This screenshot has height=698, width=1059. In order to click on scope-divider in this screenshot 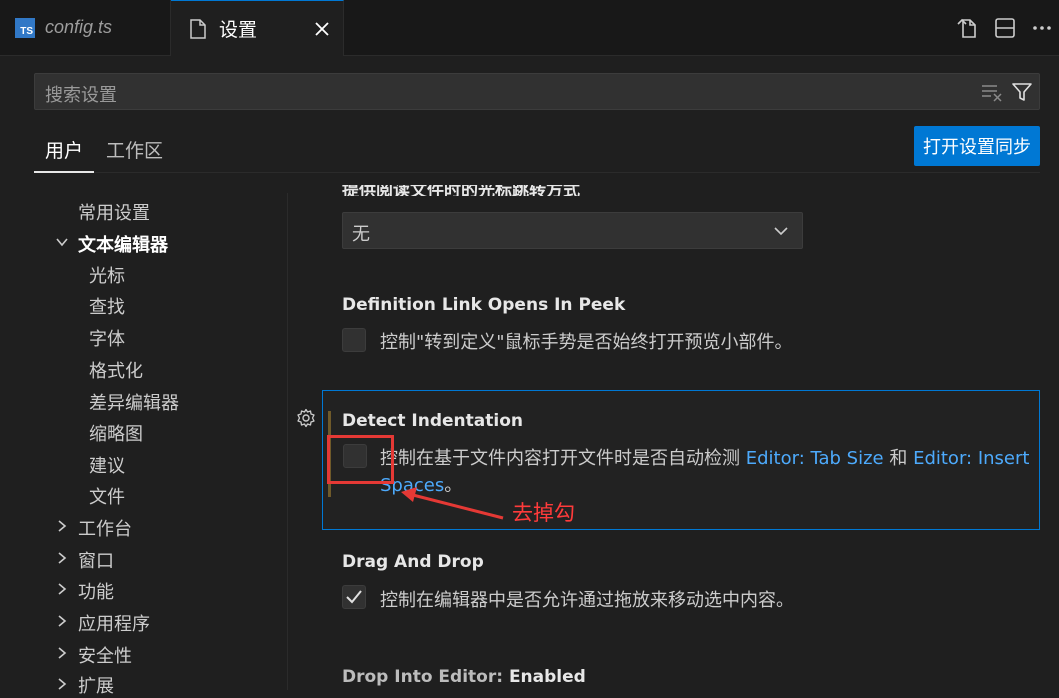, I will do `click(537, 172)`.